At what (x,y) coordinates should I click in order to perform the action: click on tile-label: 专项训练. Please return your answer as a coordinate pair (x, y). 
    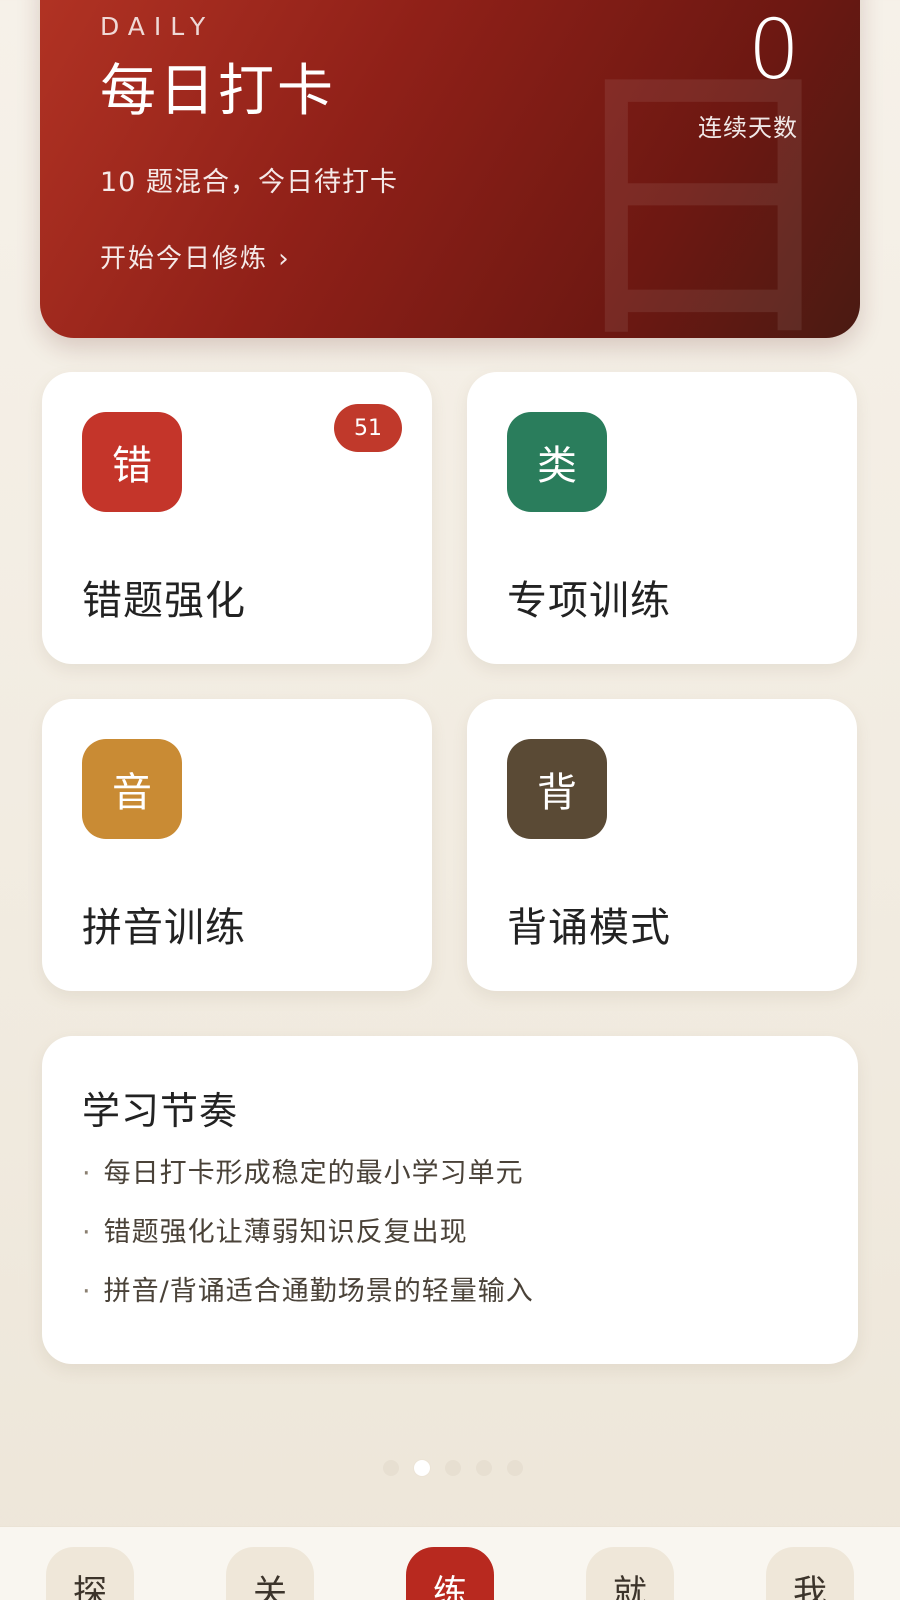
    Looking at the image, I should click on (589, 601).